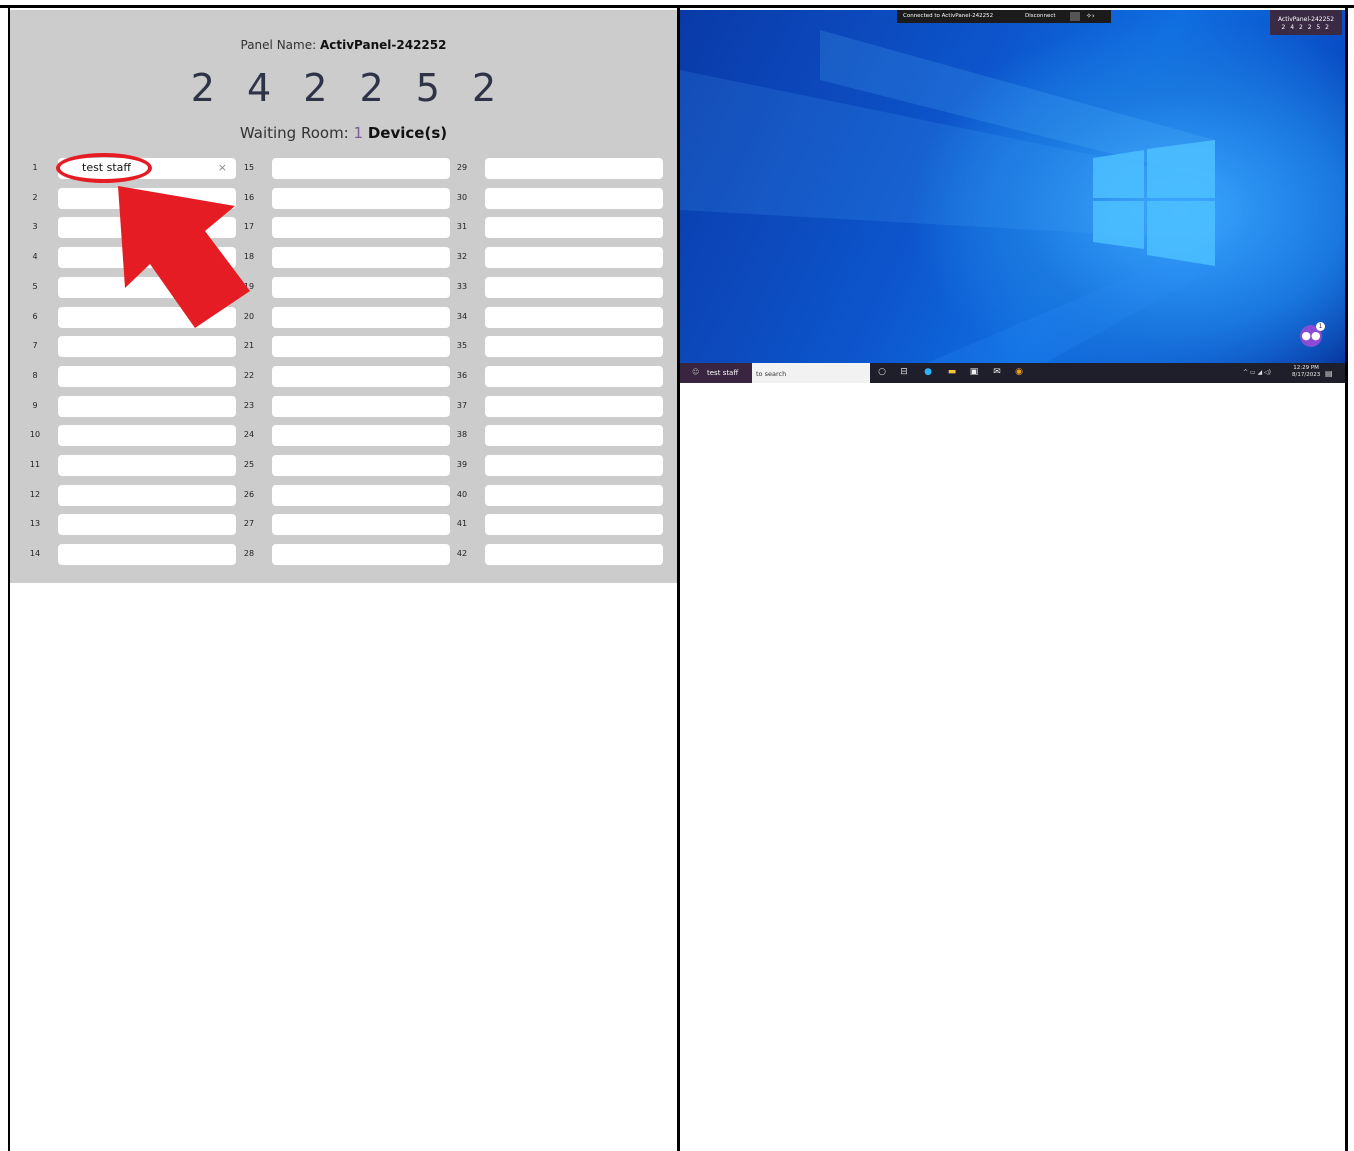  What do you see at coordinates (462, 554) in the screenshot?
I see `slot-number: 42` at bounding box center [462, 554].